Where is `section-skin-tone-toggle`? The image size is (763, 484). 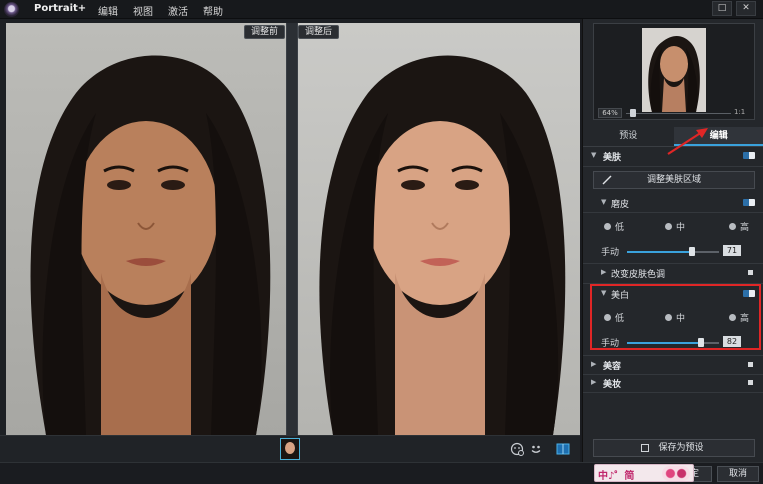 section-skin-tone-toggle is located at coordinates (750, 272).